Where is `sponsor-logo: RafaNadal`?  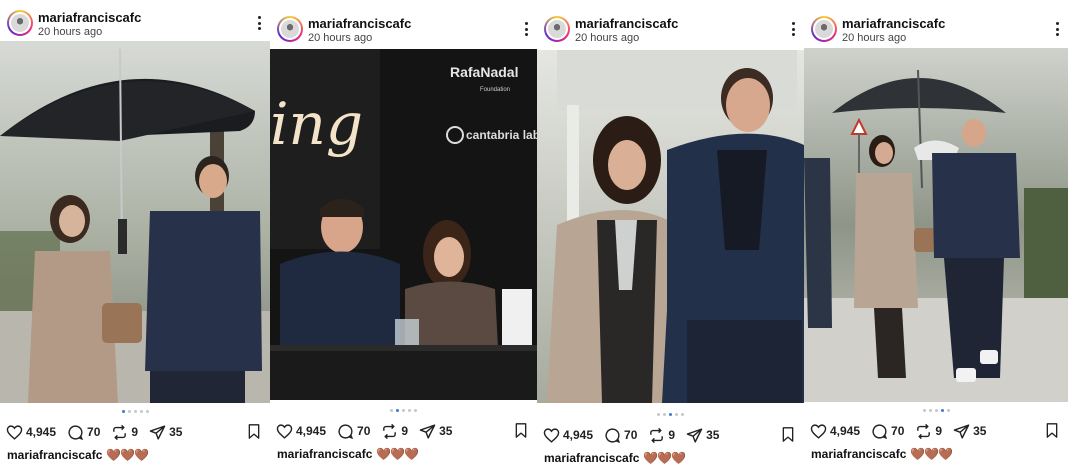
sponsor-logo: RafaNadal is located at coordinates (484, 72).